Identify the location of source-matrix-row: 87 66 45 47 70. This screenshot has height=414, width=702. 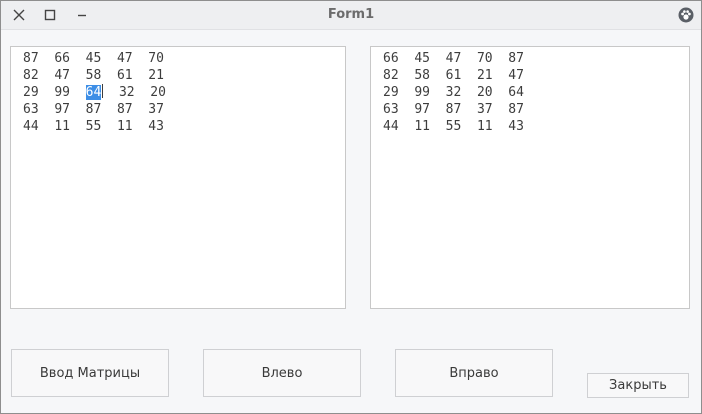
(94, 58).